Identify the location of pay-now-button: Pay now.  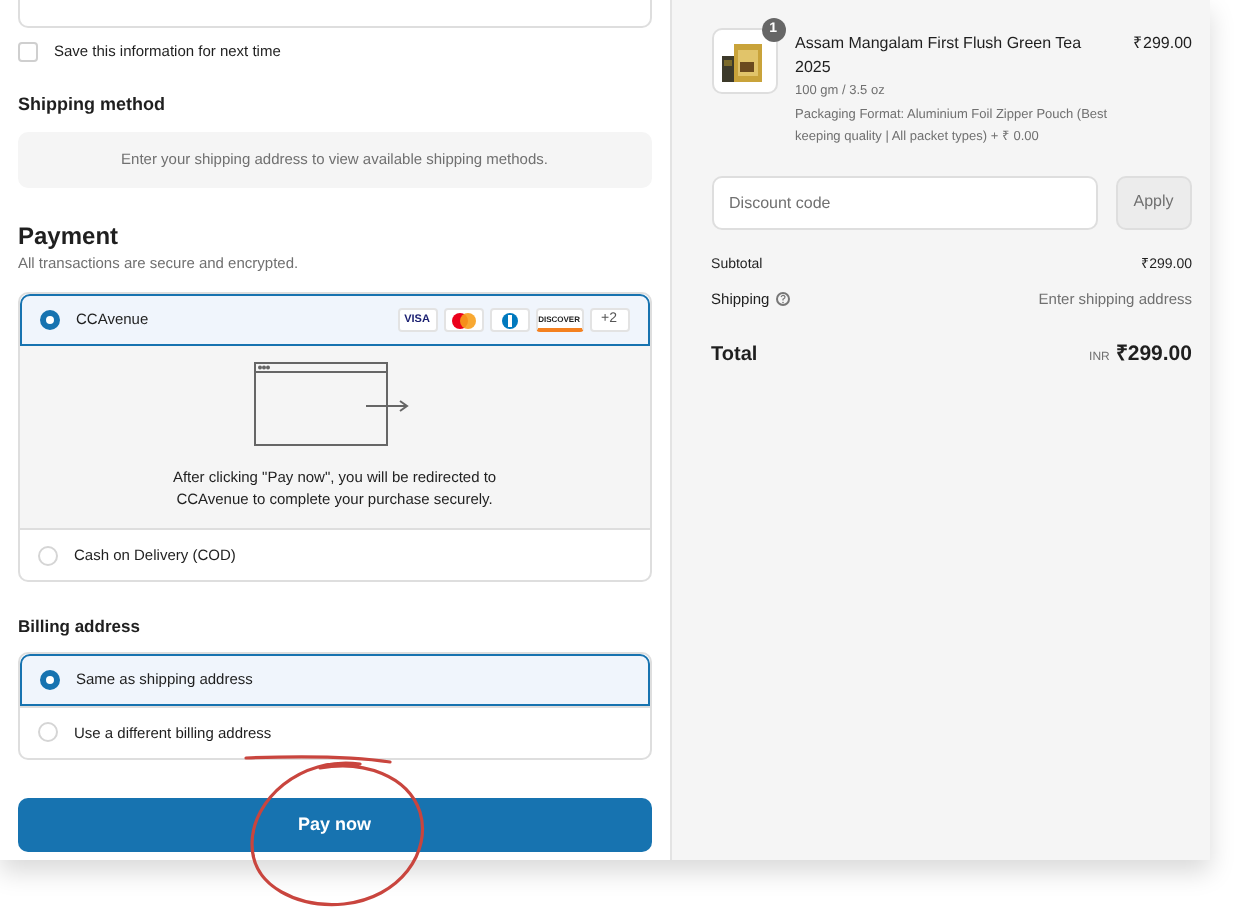
(335, 824).